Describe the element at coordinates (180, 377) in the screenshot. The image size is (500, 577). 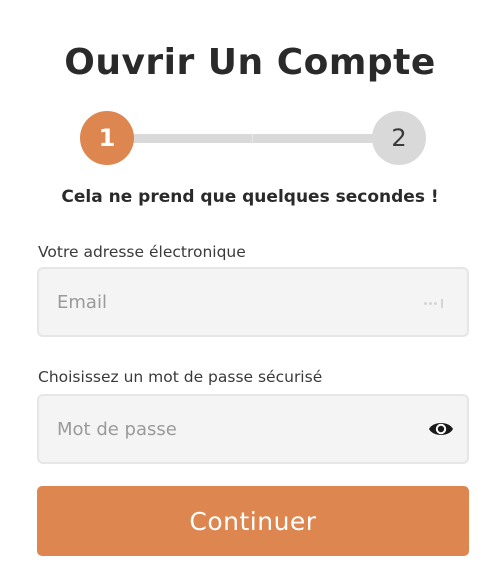
I see `password-label: Choisissez un mot de passe sécurisé` at that location.